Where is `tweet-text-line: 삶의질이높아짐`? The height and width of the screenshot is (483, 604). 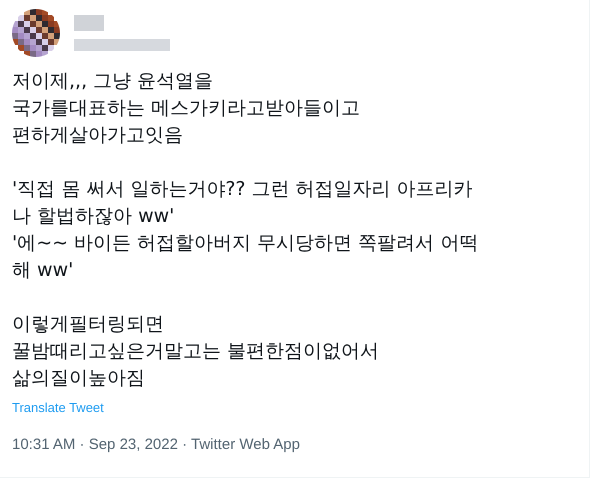 tweet-text-line: 삶의질이높아짐 is located at coordinates (79, 378).